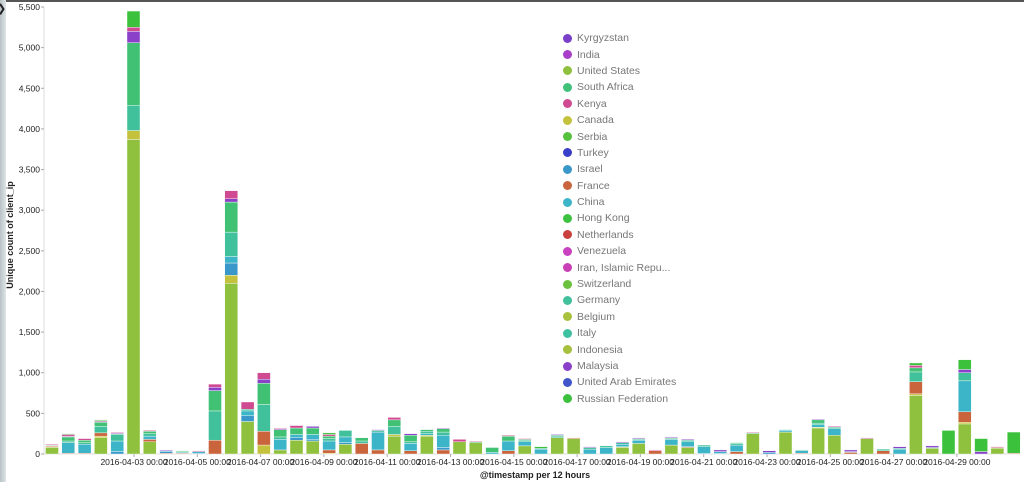  I want to click on legend-item: United States, so click(619, 71).